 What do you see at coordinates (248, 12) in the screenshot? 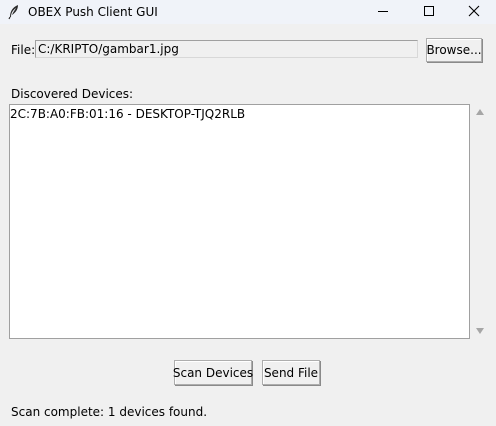
I see `title-bar: OBEX Push Client GUI` at bounding box center [248, 12].